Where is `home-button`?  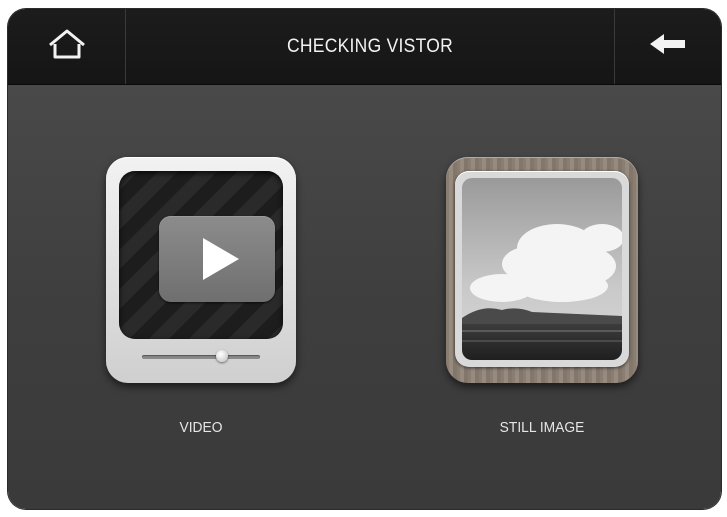 home-button is located at coordinates (67, 46).